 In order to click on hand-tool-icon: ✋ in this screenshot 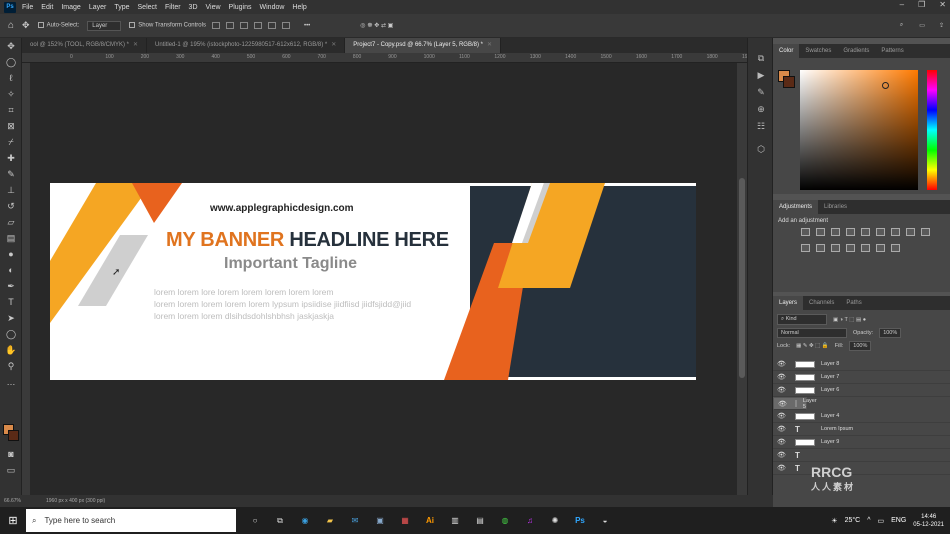, I will do `click(11, 350)`.